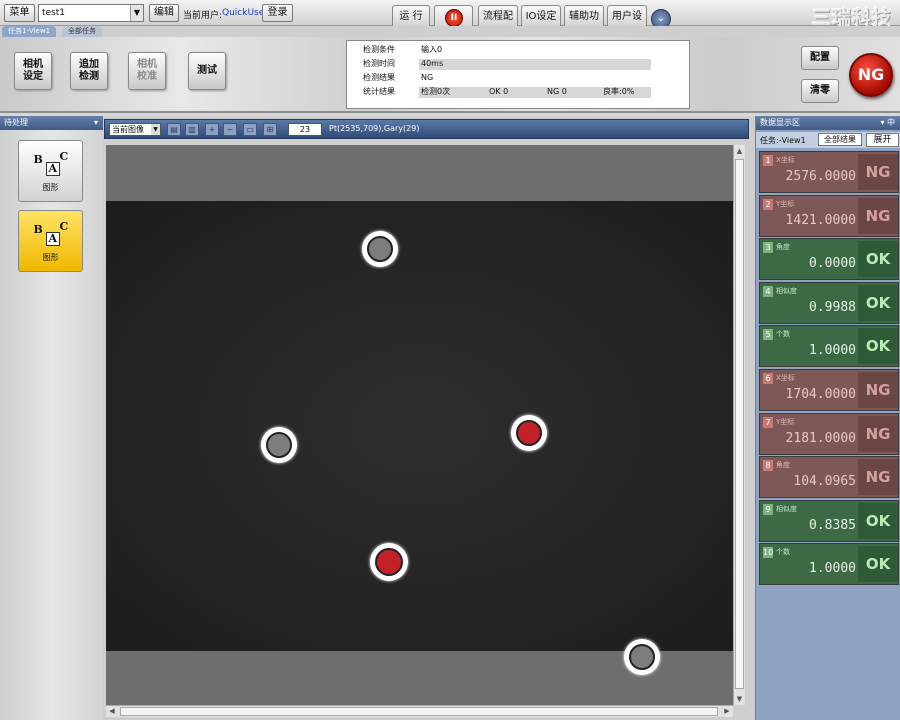 This screenshot has width=900, height=720. What do you see at coordinates (820, 438) in the screenshot?
I see `result-value: 2181.0000` at bounding box center [820, 438].